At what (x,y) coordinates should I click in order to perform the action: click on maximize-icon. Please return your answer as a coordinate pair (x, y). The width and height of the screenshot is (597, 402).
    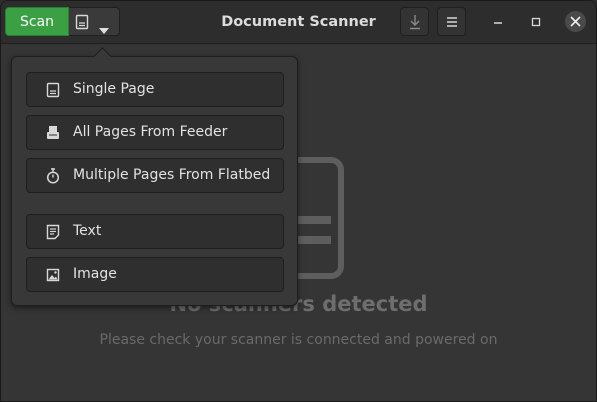
    Looking at the image, I should click on (536, 22).